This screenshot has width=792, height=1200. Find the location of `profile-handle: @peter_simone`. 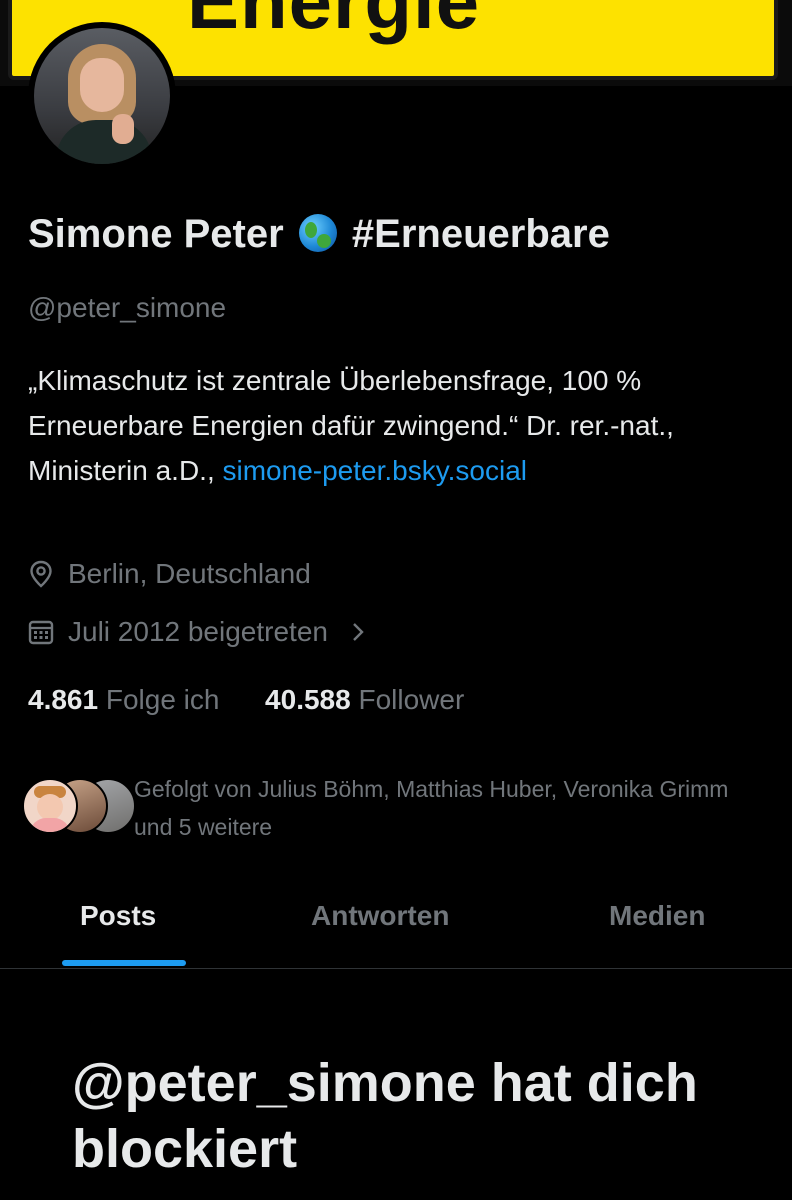

profile-handle: @peter_simone is located at coordinates (127, 307).